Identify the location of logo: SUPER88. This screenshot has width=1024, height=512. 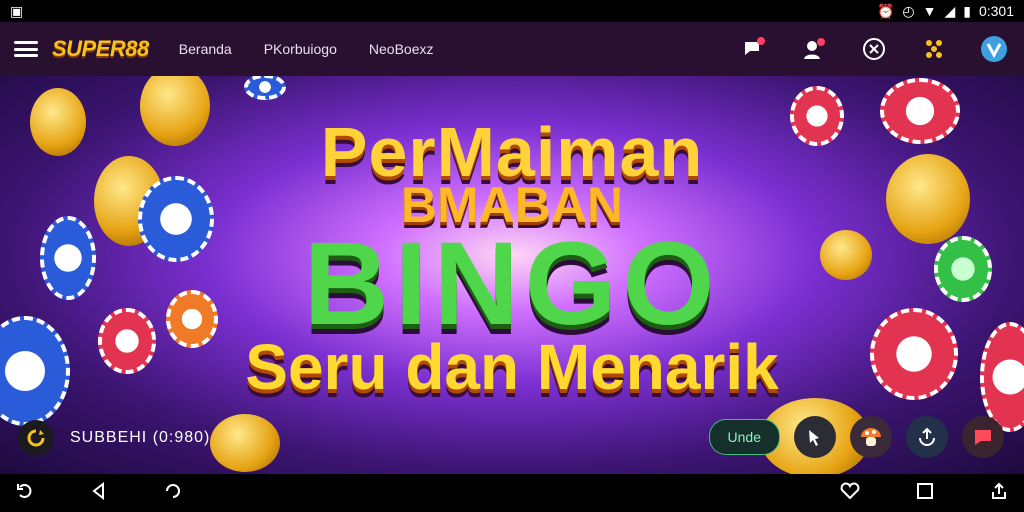
(100, 49).